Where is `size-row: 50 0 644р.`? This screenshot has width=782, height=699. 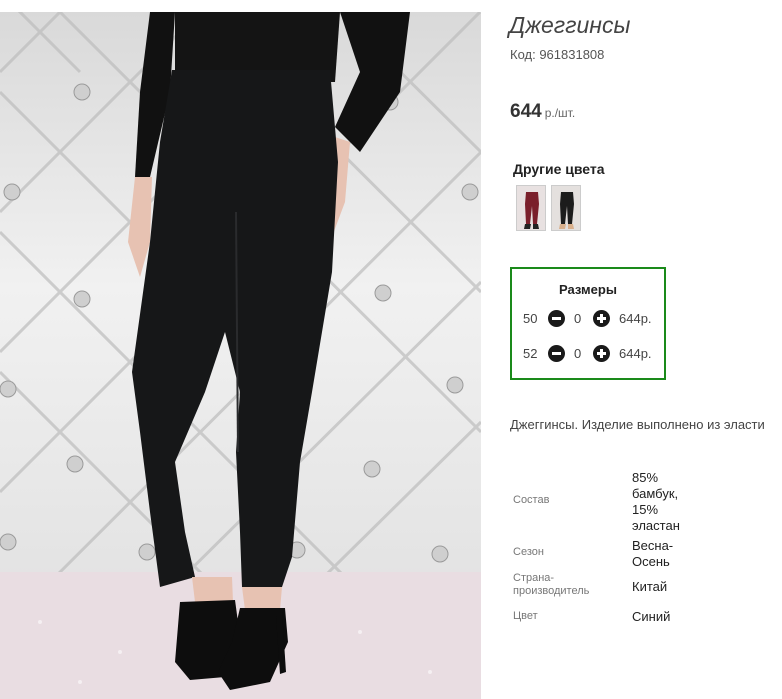
size-row: 50 0 644р. is located at coordinates (588, 319).